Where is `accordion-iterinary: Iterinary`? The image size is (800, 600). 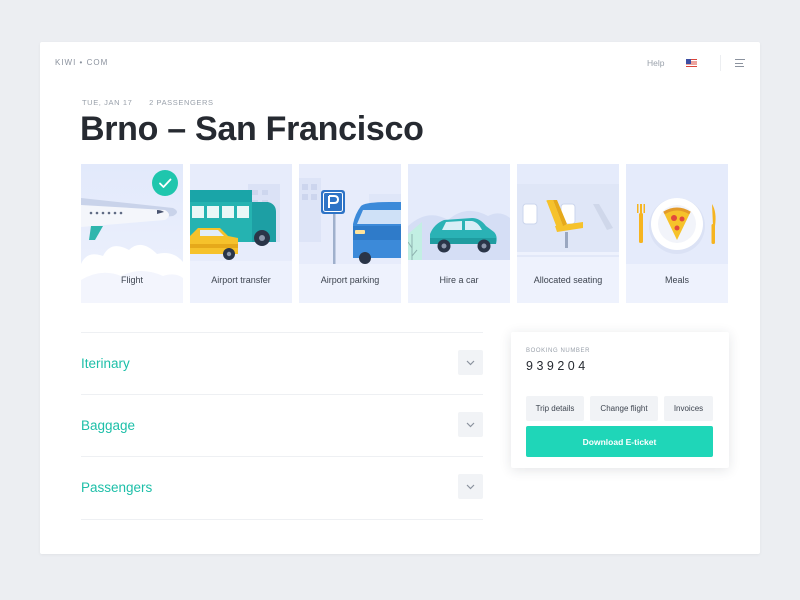
accordion-iterinary: Iterinary is located at coordinates (282, 363).